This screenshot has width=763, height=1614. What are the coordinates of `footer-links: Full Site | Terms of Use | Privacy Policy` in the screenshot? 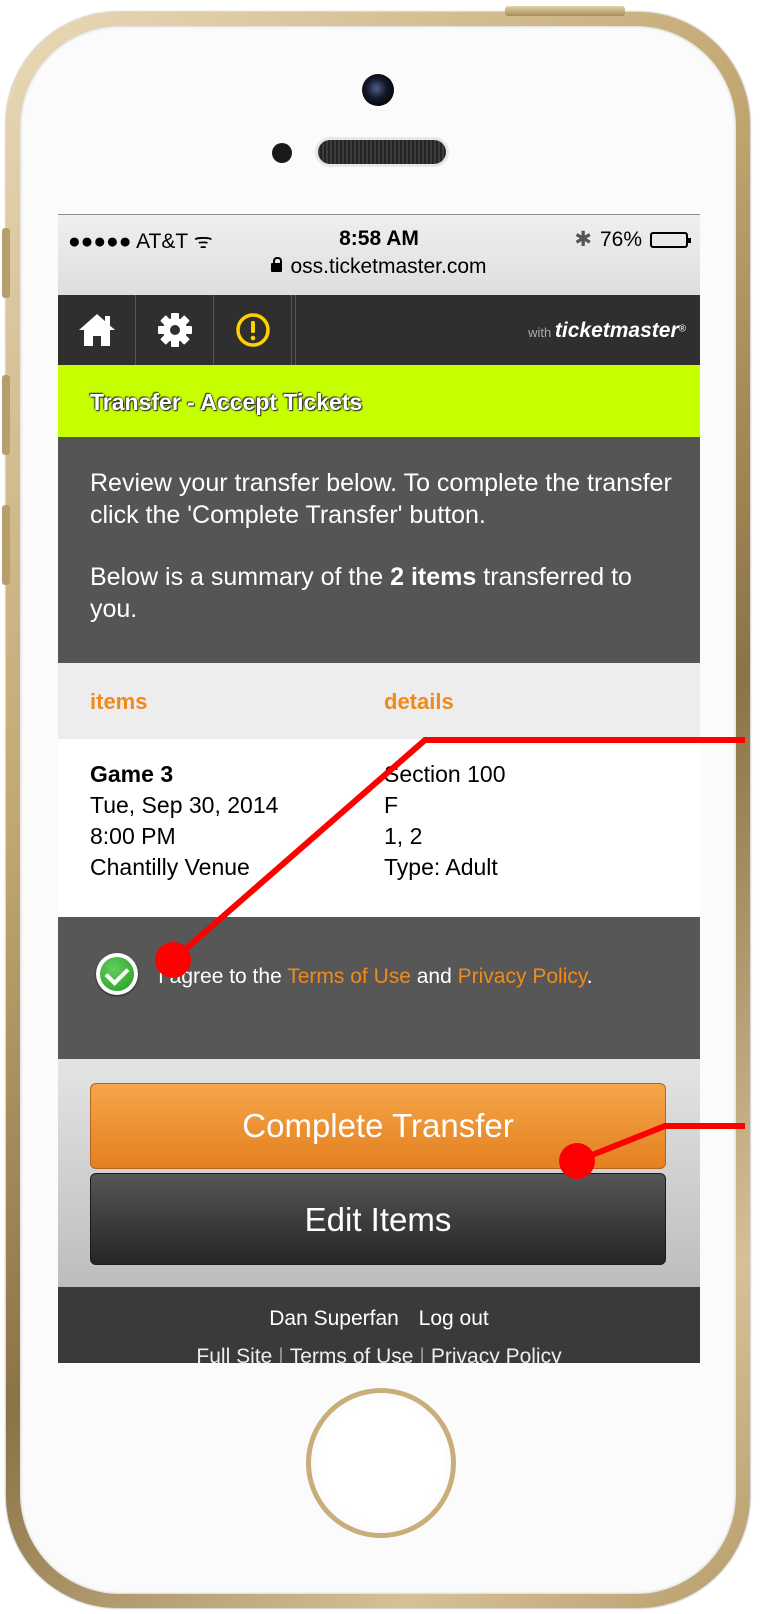 It's located at (379, 1354).